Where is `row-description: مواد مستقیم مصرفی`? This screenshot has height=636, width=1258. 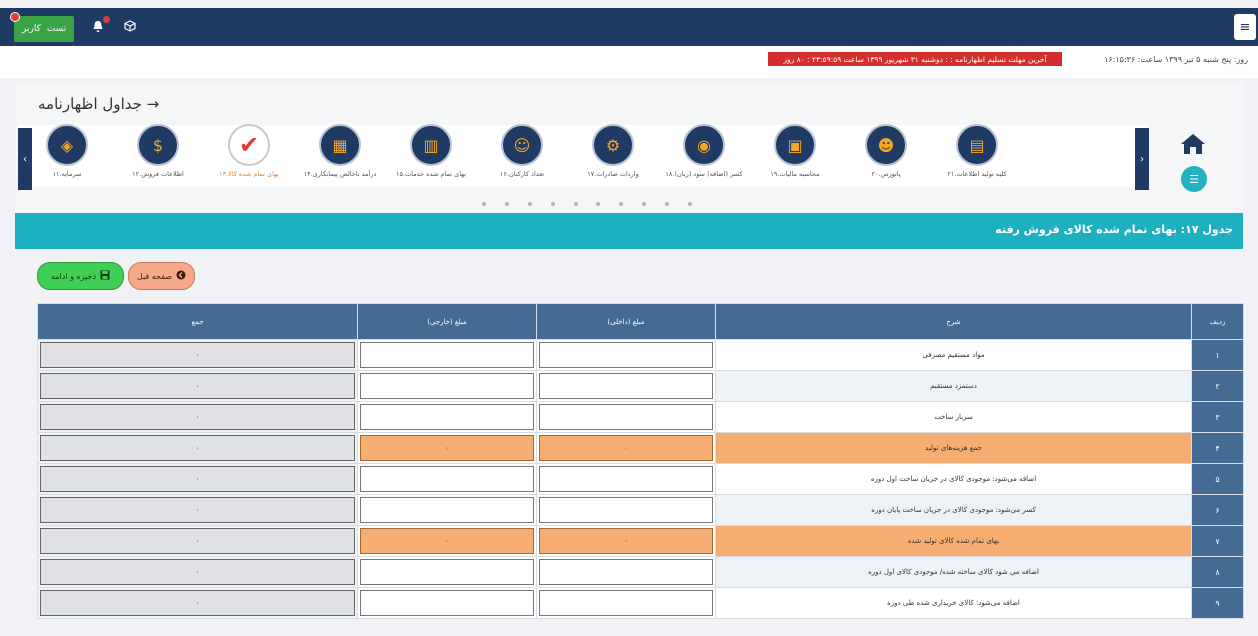
row-description: مواد مستقیم مصرفی is located at coordinates (953, 355).